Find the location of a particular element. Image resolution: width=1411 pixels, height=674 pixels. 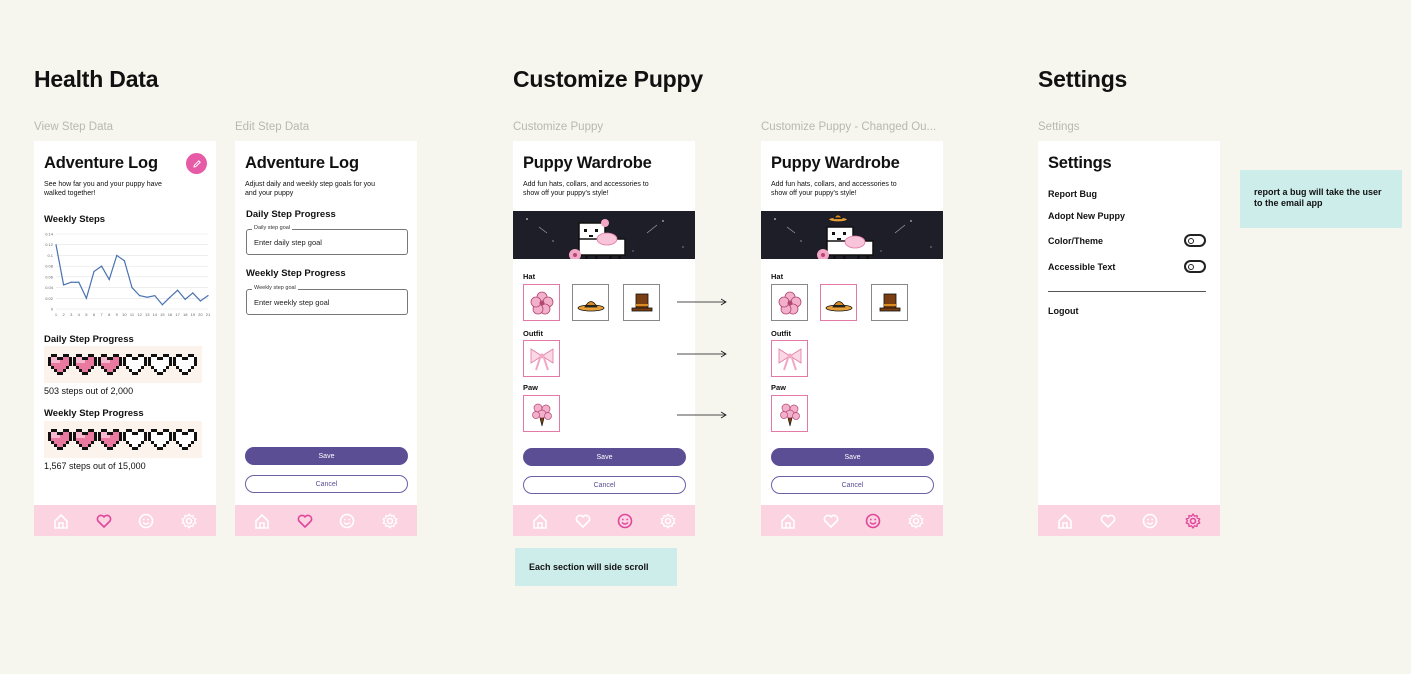

page-title: Adventure Log is located at coordinates (302, 163).